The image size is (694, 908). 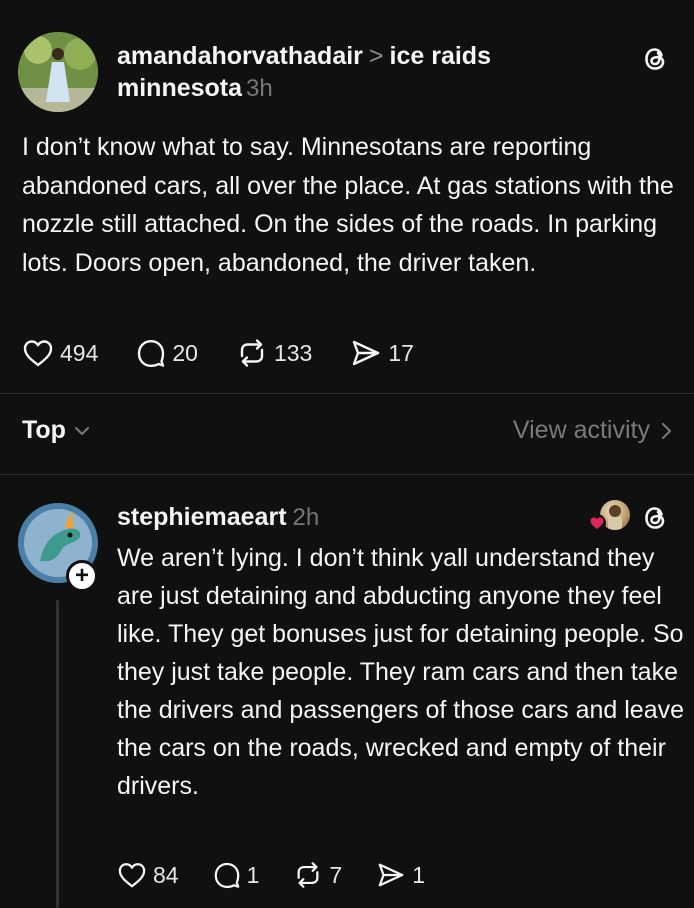 I want to click on reply-share-button: 1, so click(x=400, y=875).